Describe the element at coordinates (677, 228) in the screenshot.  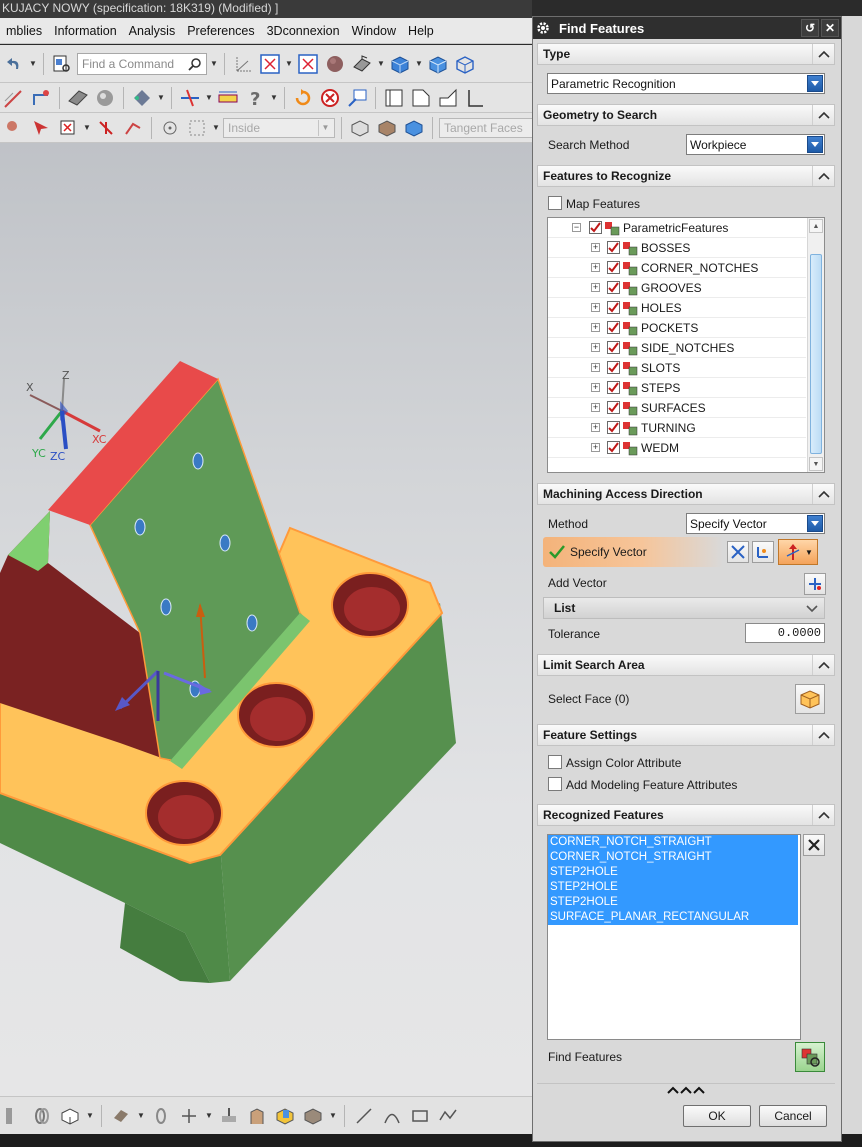
I see `tree-root-node: − ParametricFeatures` at that location.